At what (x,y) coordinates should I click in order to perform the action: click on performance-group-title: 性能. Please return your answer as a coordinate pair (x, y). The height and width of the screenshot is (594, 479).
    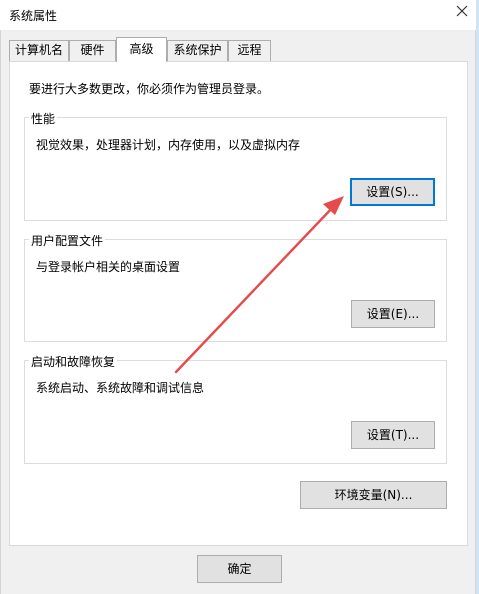
    Looking at the image, I should click on (43, 118).